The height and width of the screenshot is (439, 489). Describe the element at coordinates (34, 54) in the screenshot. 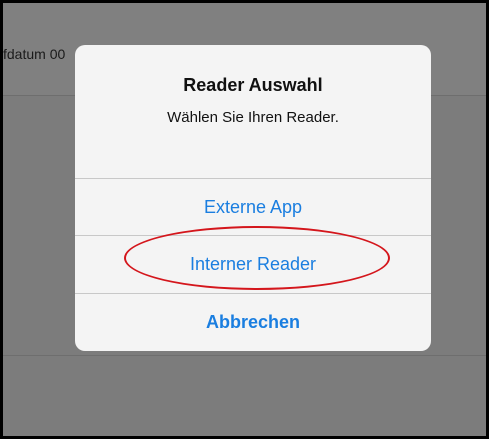

I see `background-date-label: fdatum 00` at that location.